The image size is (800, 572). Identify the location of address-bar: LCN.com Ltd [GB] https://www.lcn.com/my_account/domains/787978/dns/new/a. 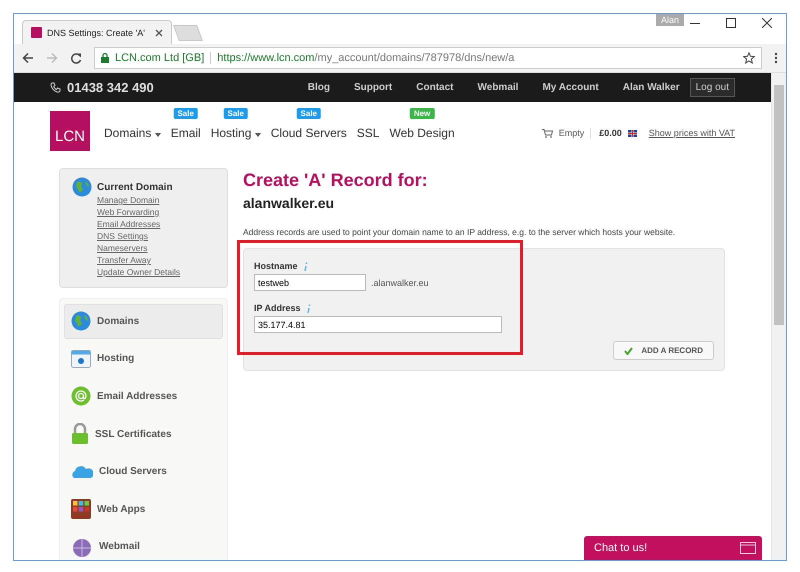
(428, 58).